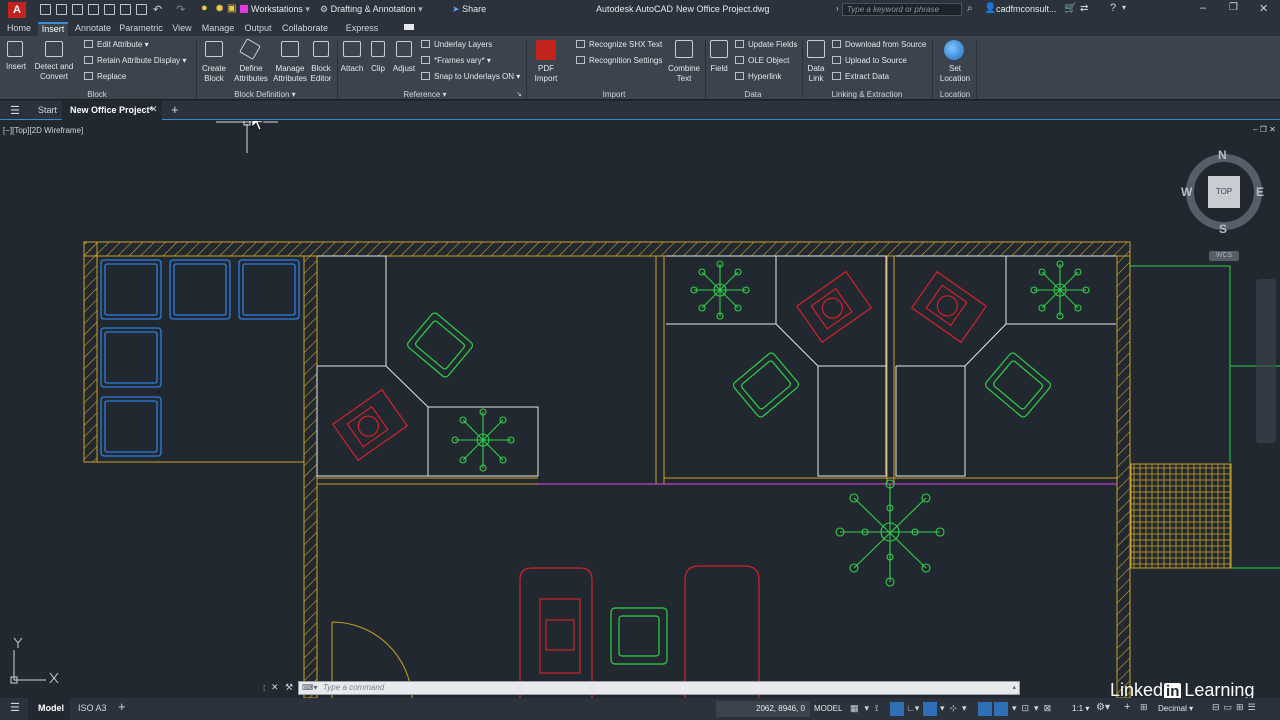  Describe the element at coordinates (204, 8) in the screenshot. I see `lightbulb-icon: ●` at that location.